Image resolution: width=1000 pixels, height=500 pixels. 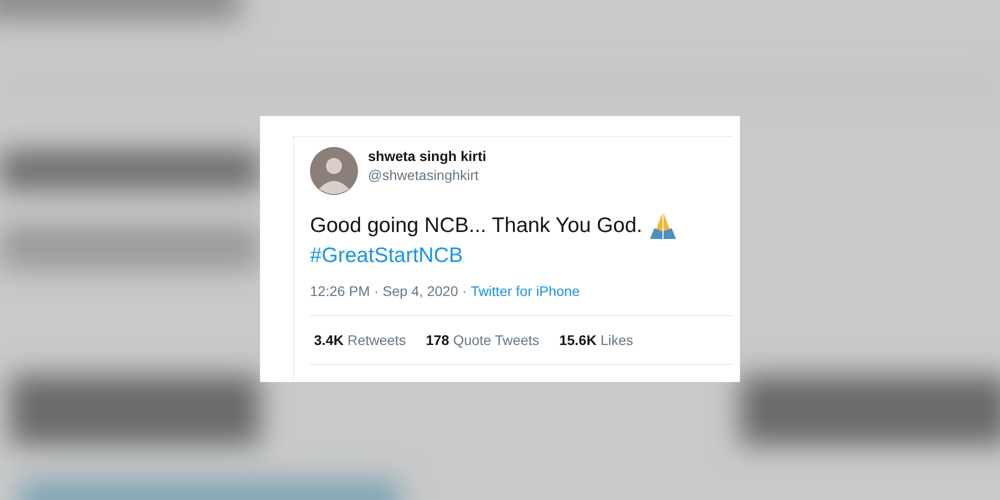 I want to click on stat-link: 178 Quote Tweets, so click(x=483, y=340).